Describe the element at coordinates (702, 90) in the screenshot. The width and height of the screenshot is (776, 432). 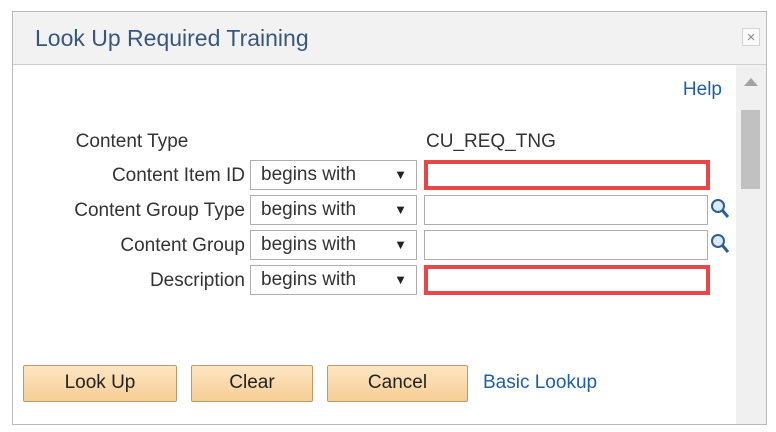
I see `help-link: Help` at that location.